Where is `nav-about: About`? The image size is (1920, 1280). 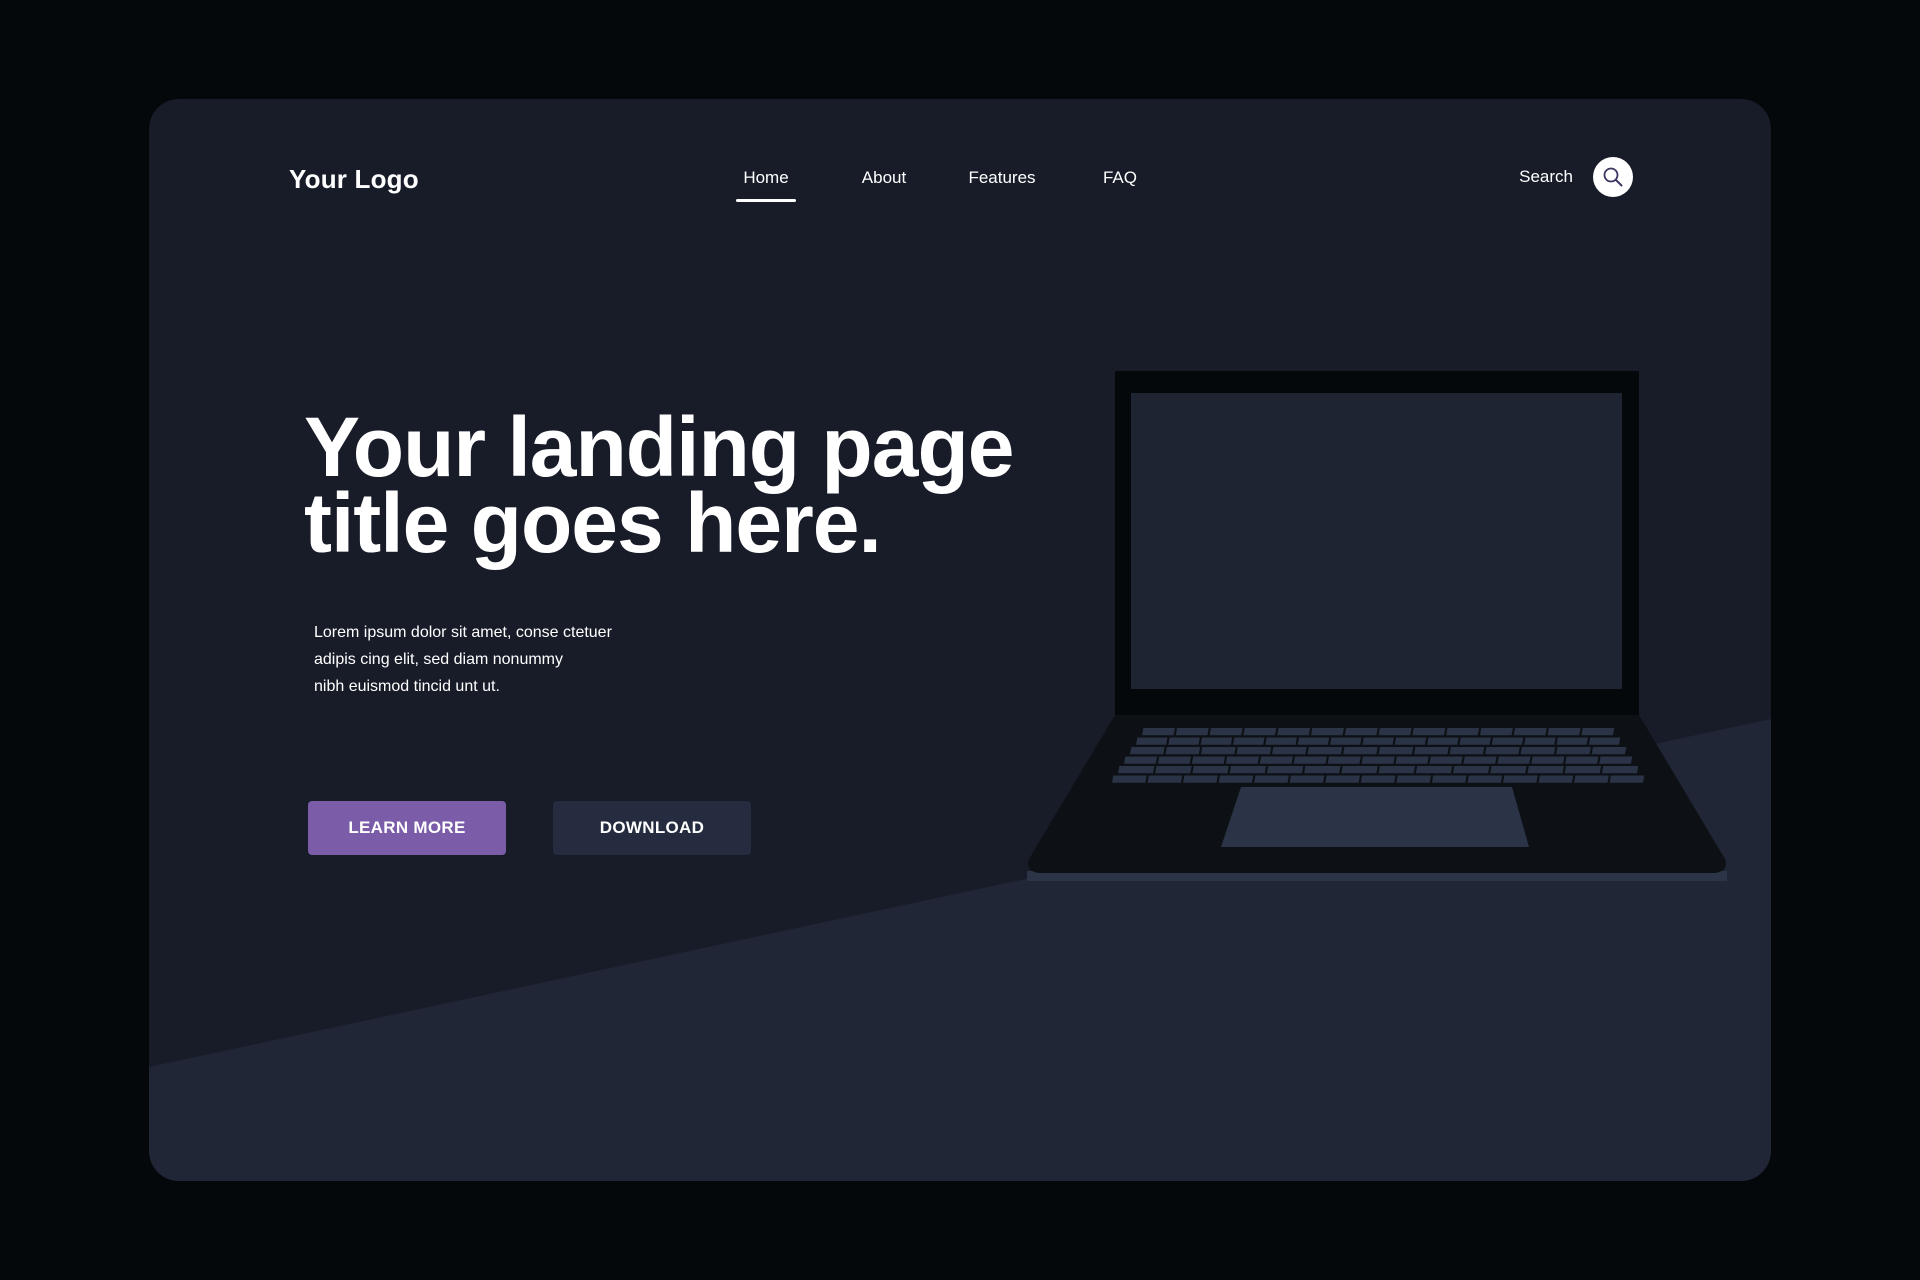
nav-about: About is located at coordinates (884, 178).